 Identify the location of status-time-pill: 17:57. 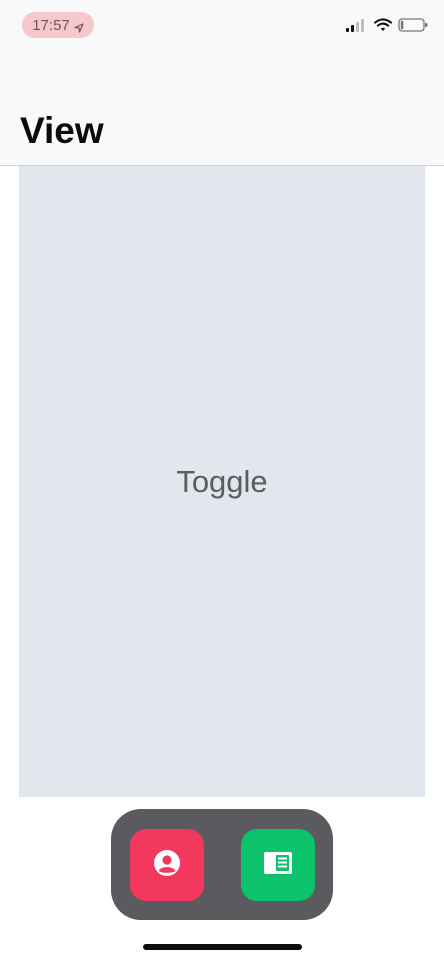
(58, 25).